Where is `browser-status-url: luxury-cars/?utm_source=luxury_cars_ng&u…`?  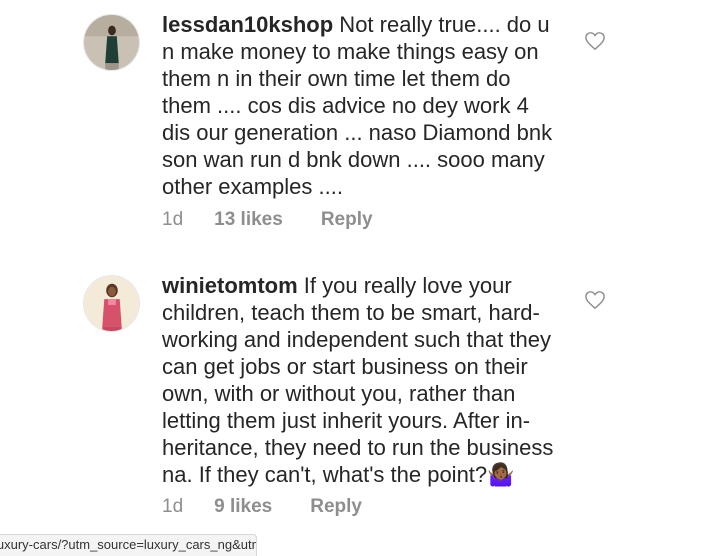
browser-status-url: luxury-cars/?utm_source=luxury_cars_ng&u… is located at coordinates (128, 545).